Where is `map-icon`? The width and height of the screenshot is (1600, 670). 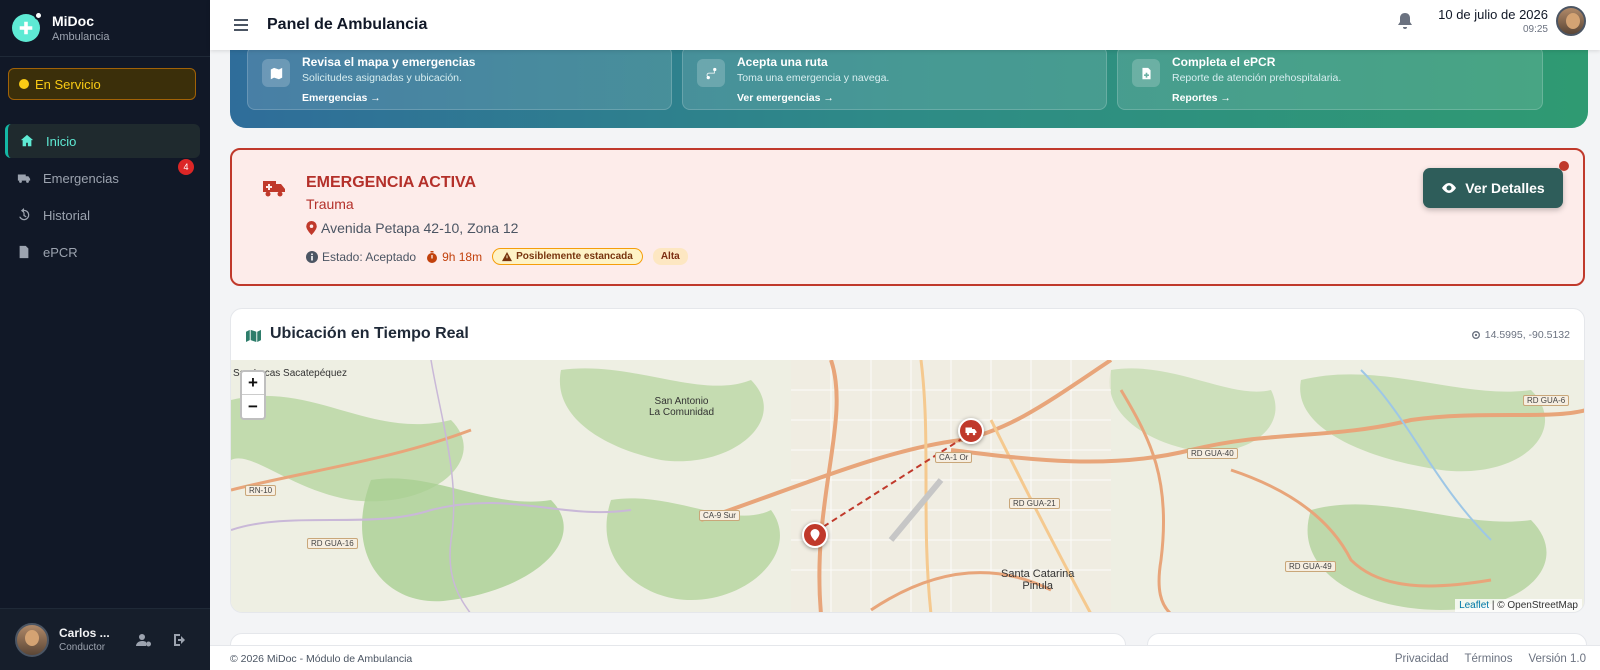 map-icon is located at coordinates (276, 73).